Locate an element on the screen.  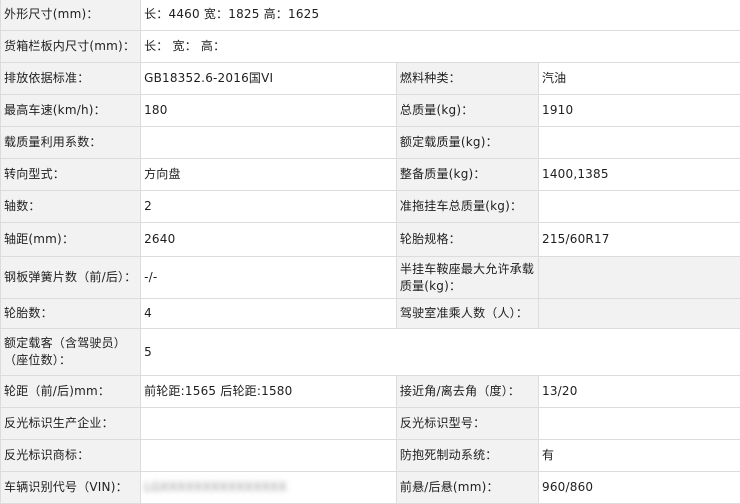
spec-row-reflective-brand: 反光标识商标： 防抱死制动系统： 有 is located at coordinates (370, 455).